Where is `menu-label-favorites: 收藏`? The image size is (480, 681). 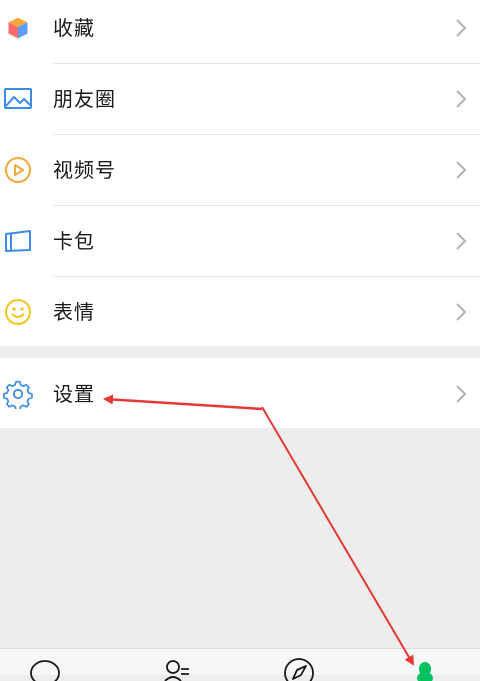
menu-label-favorites: 收藏 is located at coordinates (74, 28).